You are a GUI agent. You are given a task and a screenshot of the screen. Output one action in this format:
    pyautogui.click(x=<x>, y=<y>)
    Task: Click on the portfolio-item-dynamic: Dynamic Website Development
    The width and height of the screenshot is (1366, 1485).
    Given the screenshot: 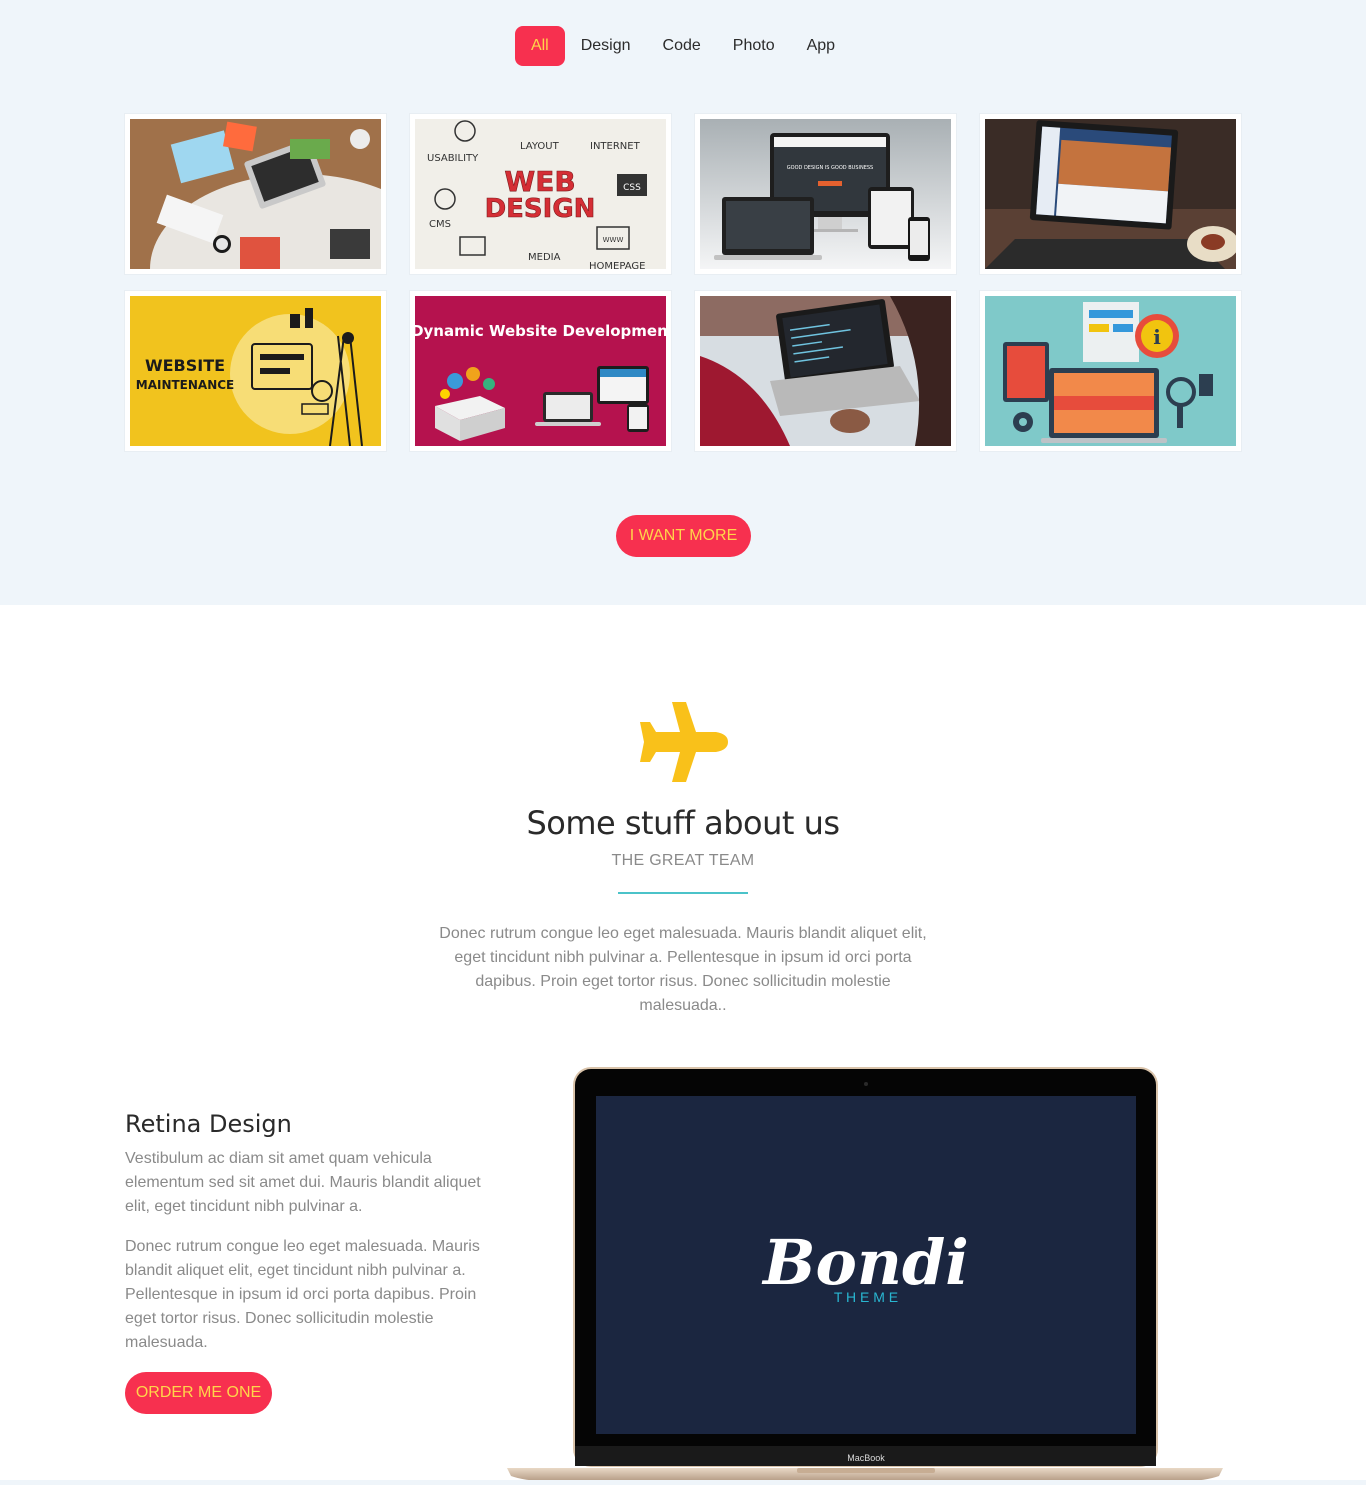 What is the action you would take?
    pyautogui.click(x=540, y=371)
    